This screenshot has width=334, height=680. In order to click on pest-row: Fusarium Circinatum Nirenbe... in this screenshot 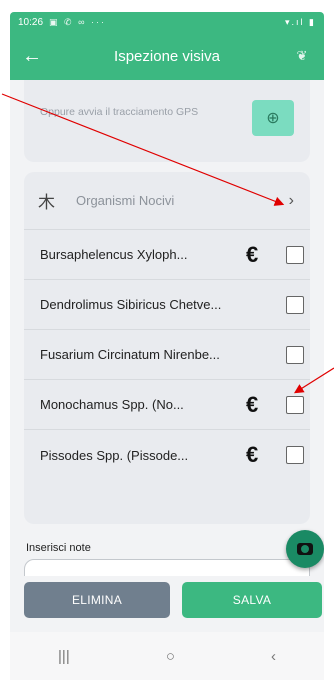, I will do `click(167, 355)`.